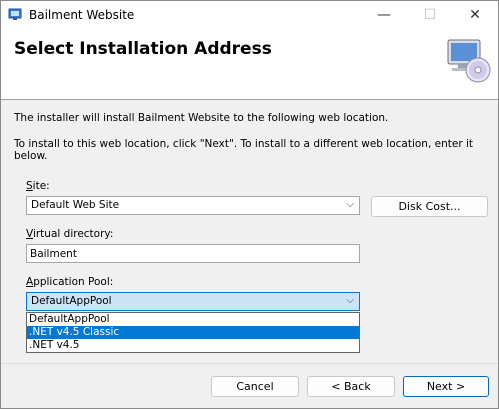 This screenshot has width=499, height=409. What do you see at coordinates (143, 49) in the screenshot?
I see `page-title: Select Installation Address` at bounding box center [143, 49].